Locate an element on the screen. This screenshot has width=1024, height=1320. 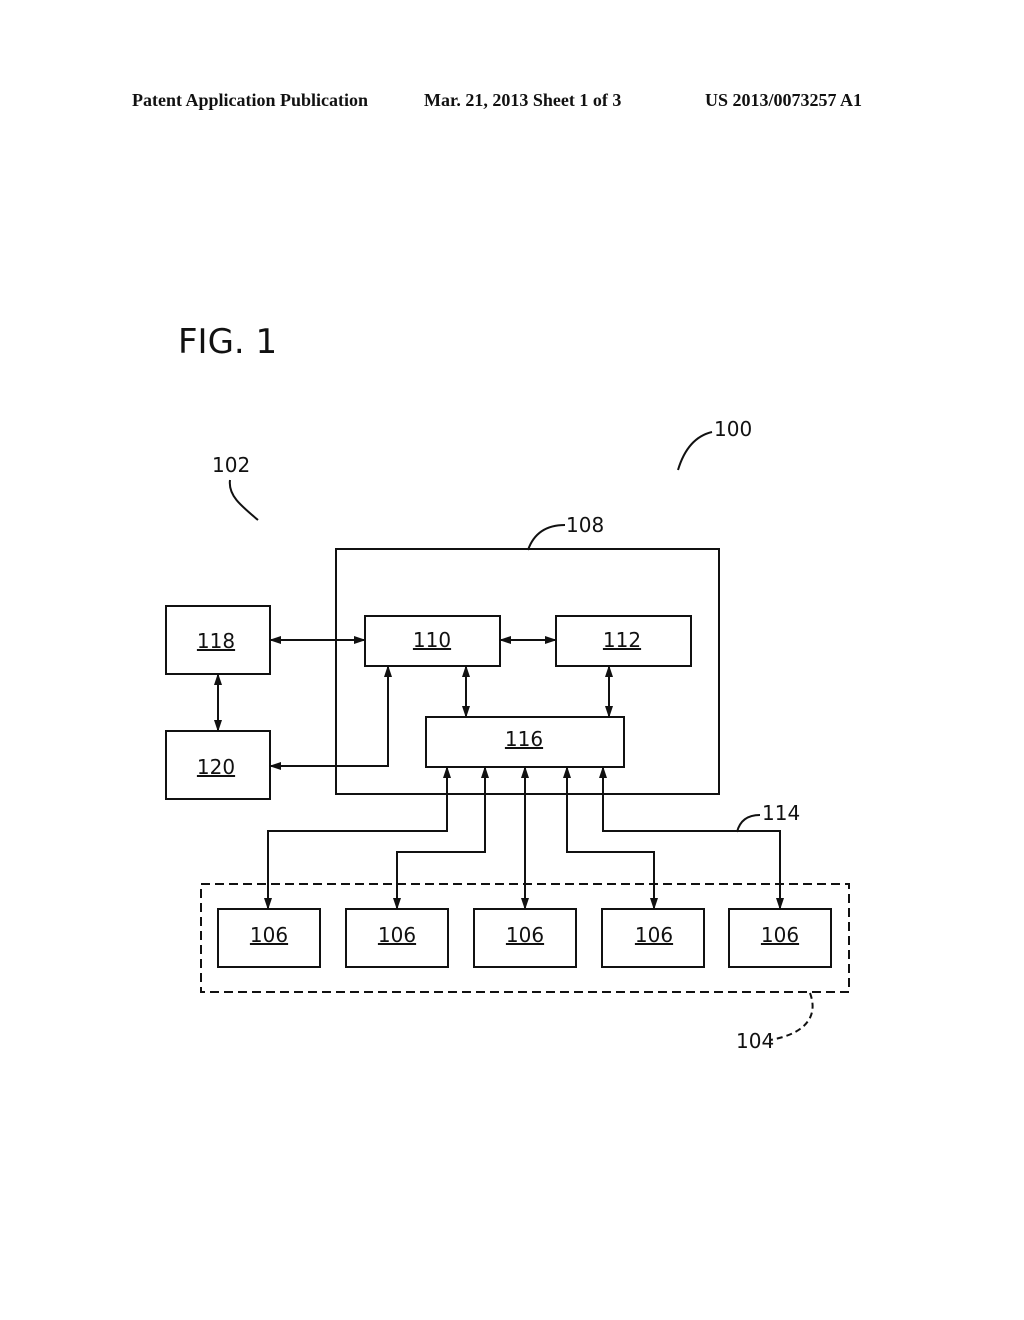
label-106-2: 106 is located at coordinates (397, 935).